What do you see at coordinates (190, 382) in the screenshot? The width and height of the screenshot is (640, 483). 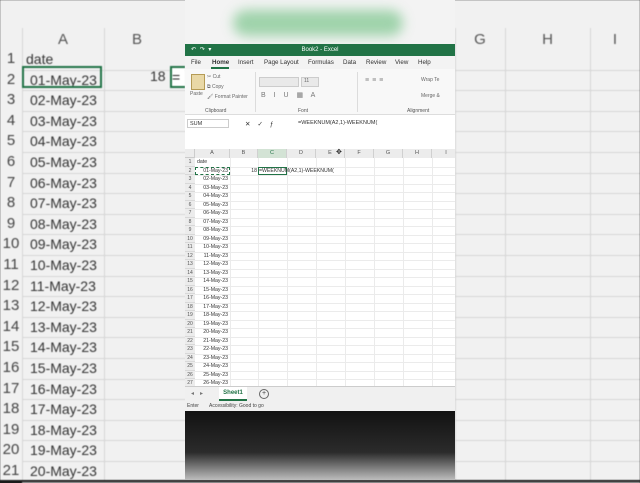 I see `row-header: 27` at bounding box center [190, 382].